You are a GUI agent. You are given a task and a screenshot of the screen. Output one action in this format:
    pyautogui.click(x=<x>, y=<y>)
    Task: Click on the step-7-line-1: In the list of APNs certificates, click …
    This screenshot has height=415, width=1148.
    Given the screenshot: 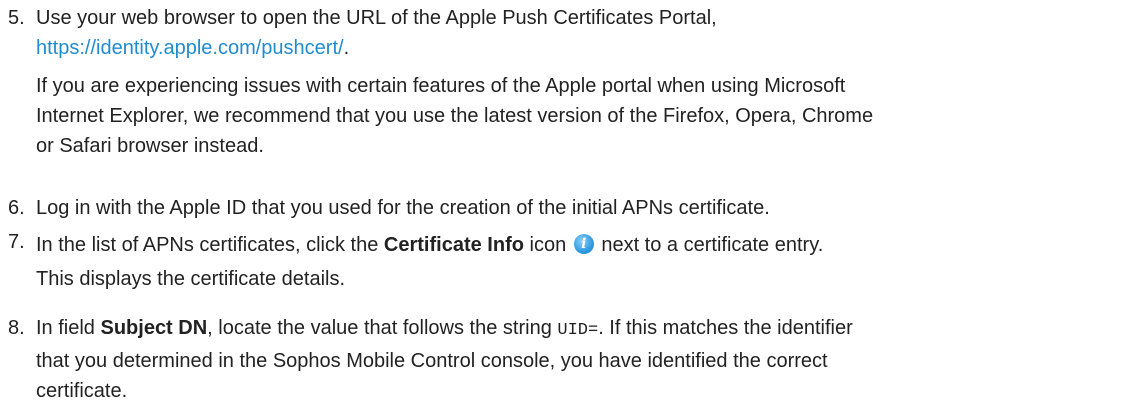 What is the action you would take?
    pyautogui.click(x=588, y=245)
    